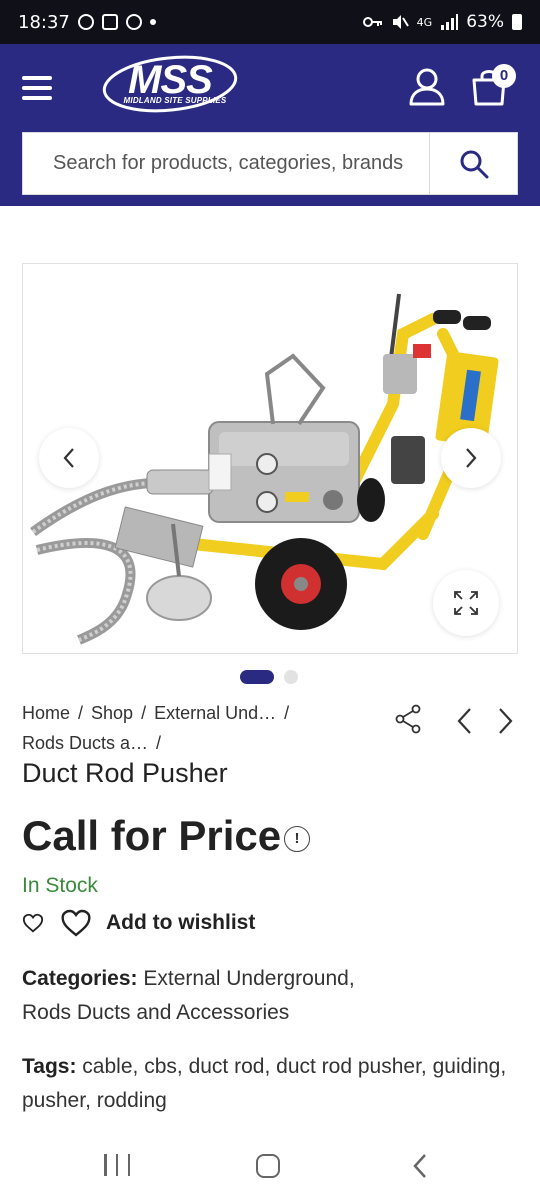 This screenshot has height=1200, width=540. Describe the element at coordinates (152, 22) in the screenshot. I see `more-notifications-icon` at that location.